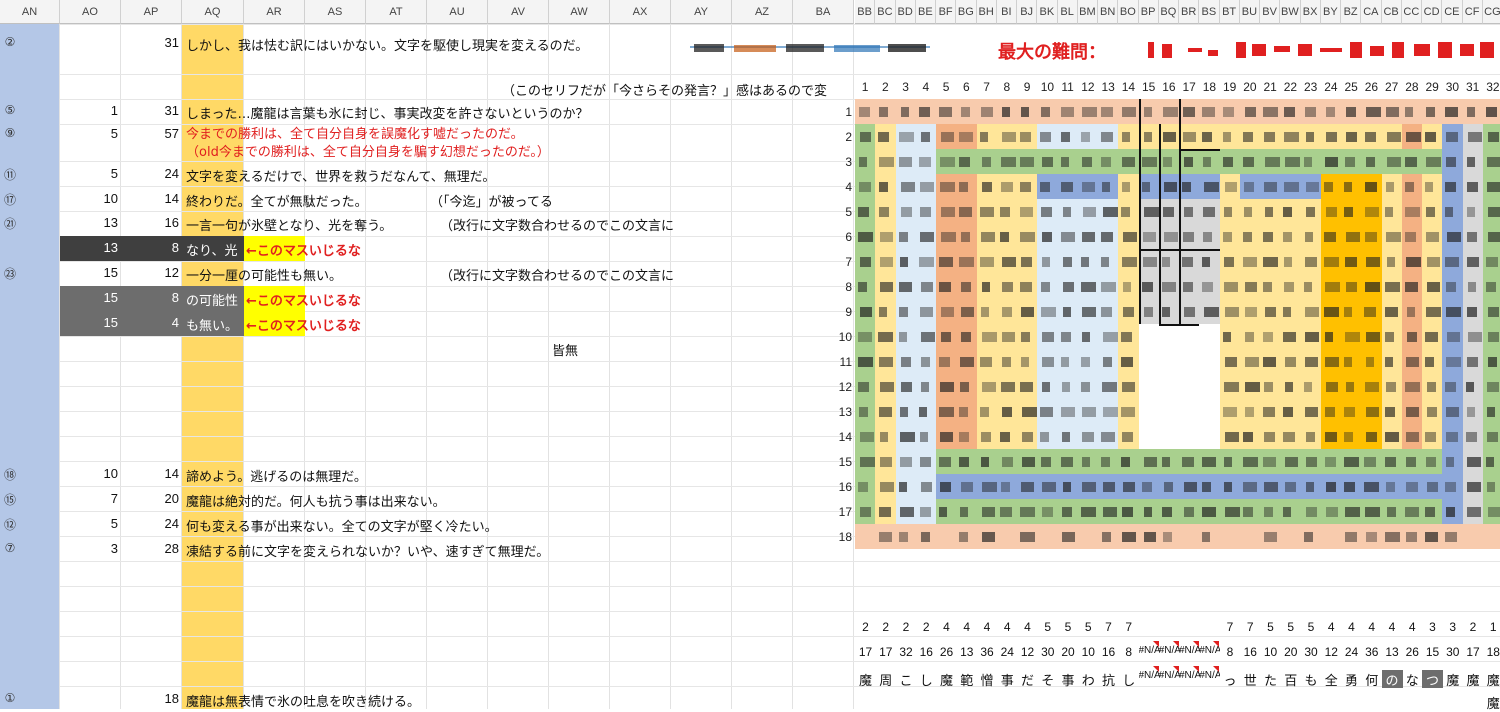 Image resolution: width=1500 pixels, height=712 pixels. I want to click on column-header-bz: BZ, so click(1351, 12).